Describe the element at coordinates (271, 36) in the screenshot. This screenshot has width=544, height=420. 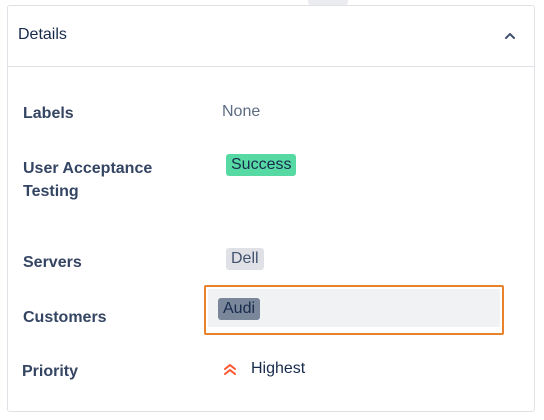
I see `details-header: Details` at that location.